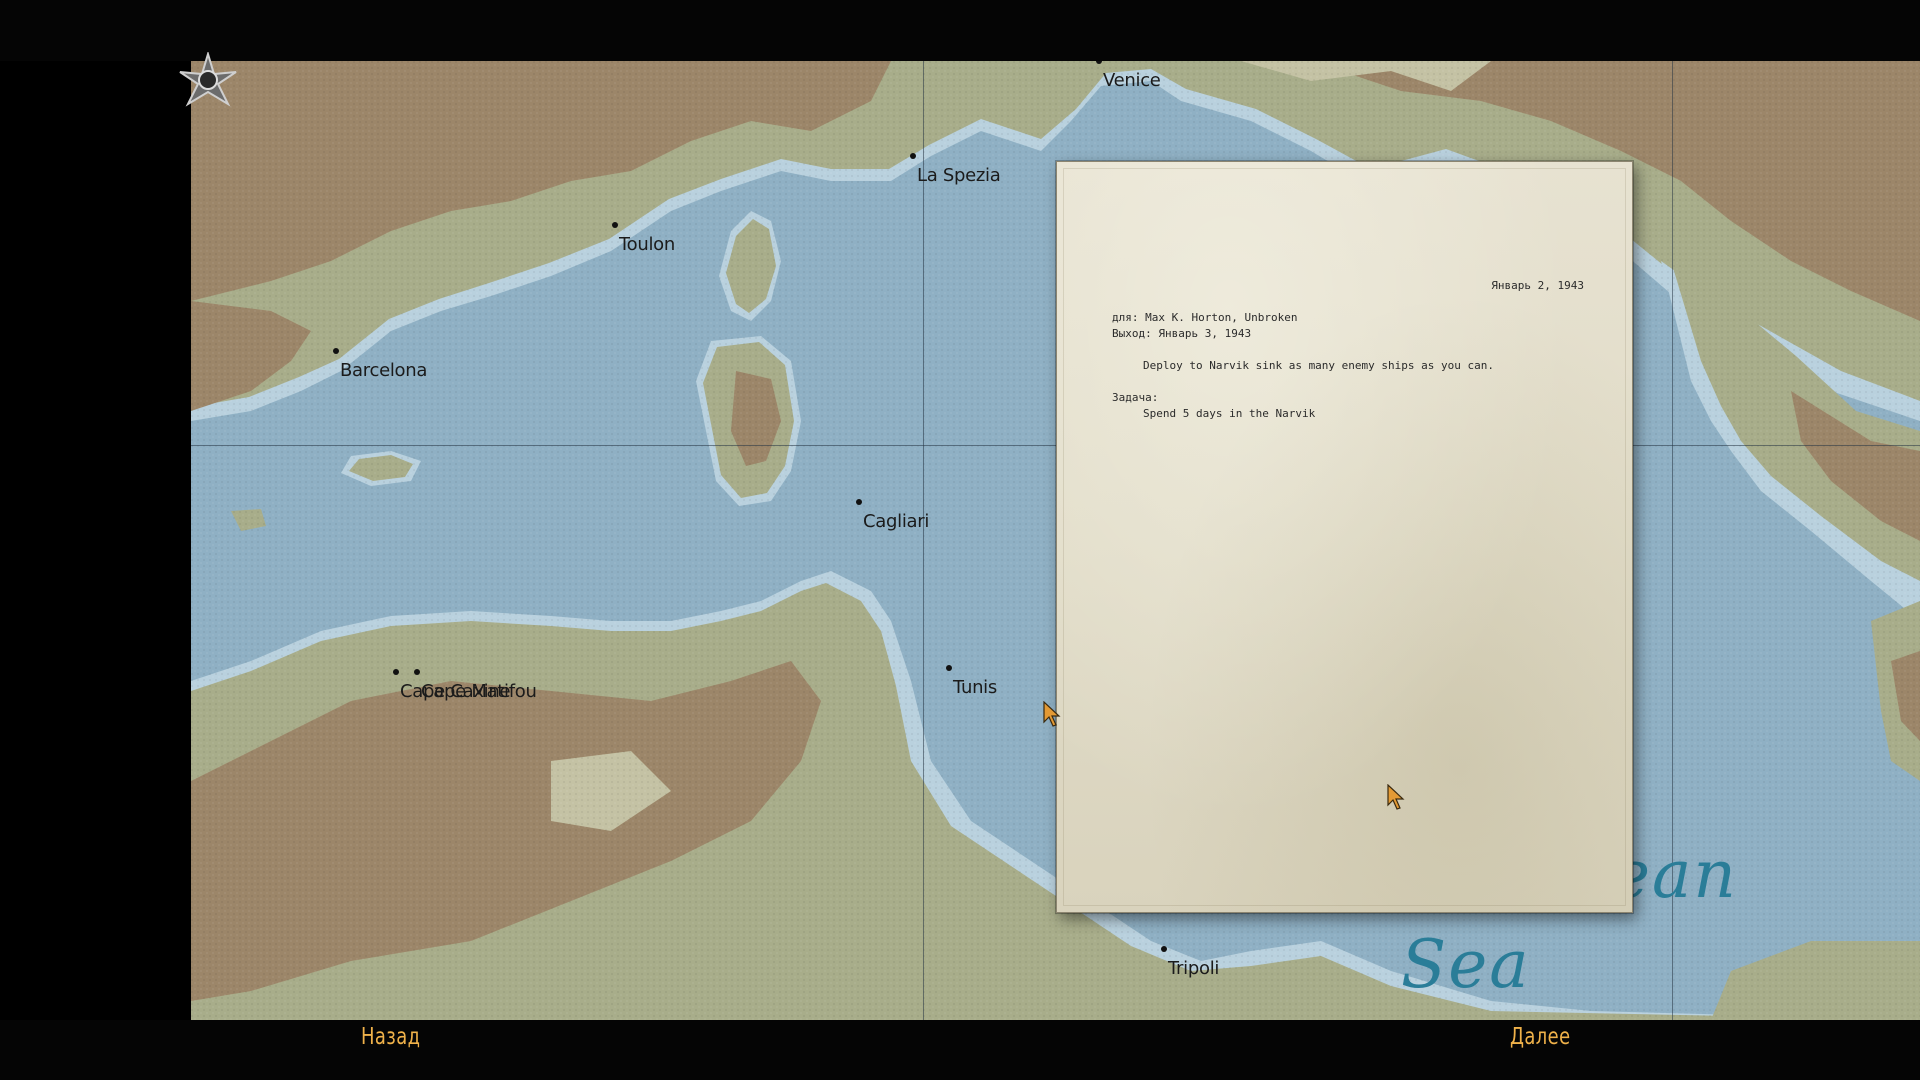 The width and height of the screenshot is (1920, 1080). Describe the element at coordinates (896, 521) in the screenshot. I see `city-name: Cagliari` at that location.